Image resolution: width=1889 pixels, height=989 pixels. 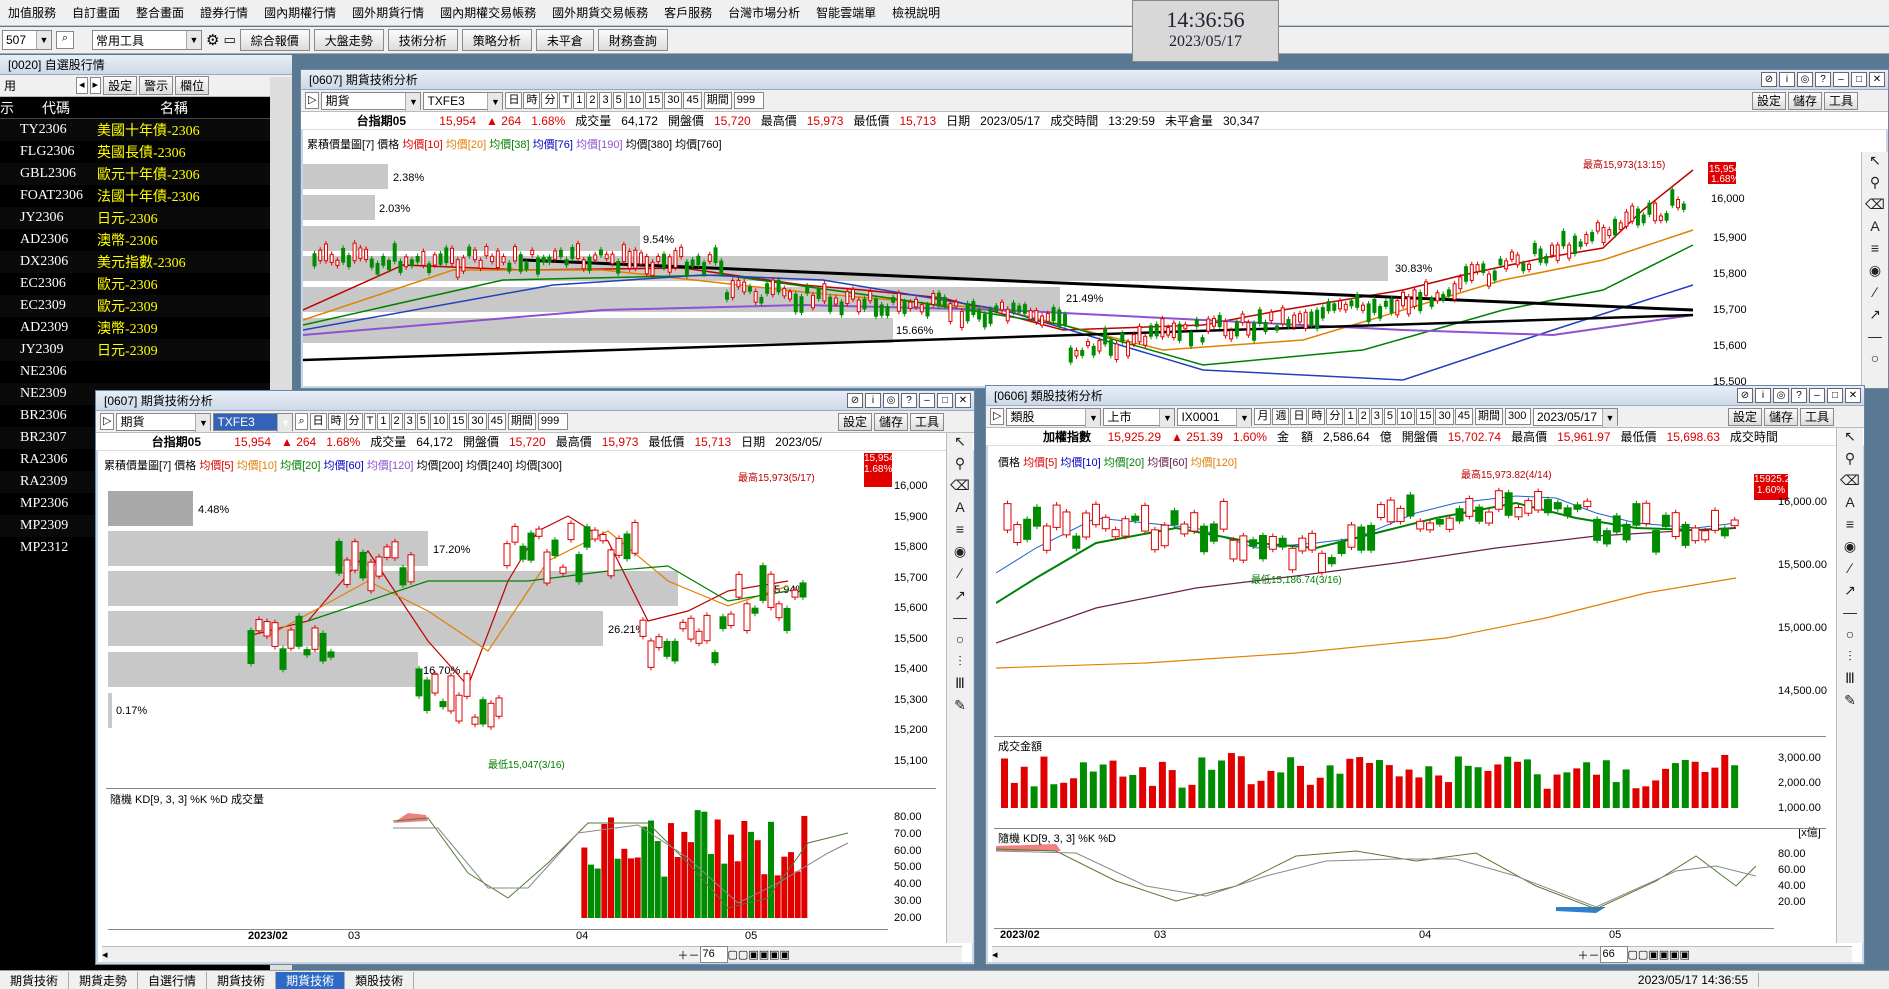 What do you see at coordinates (960, 576) in the screenshot?
I see `line-tool-icon: ∕` at bounding box center [960, 576].